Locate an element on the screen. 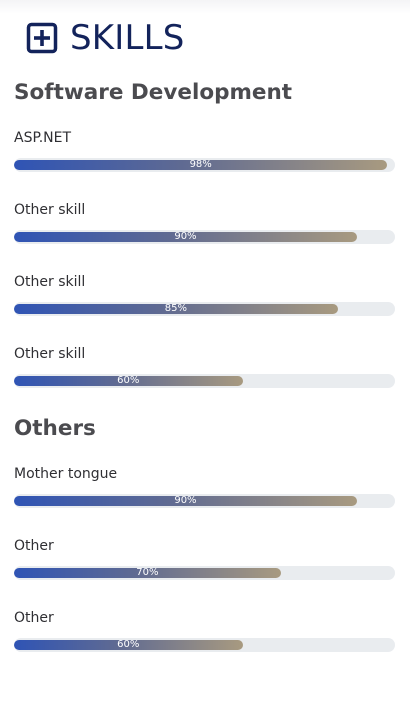  skills-header: SKILLS is located at coordinates (105, 38).